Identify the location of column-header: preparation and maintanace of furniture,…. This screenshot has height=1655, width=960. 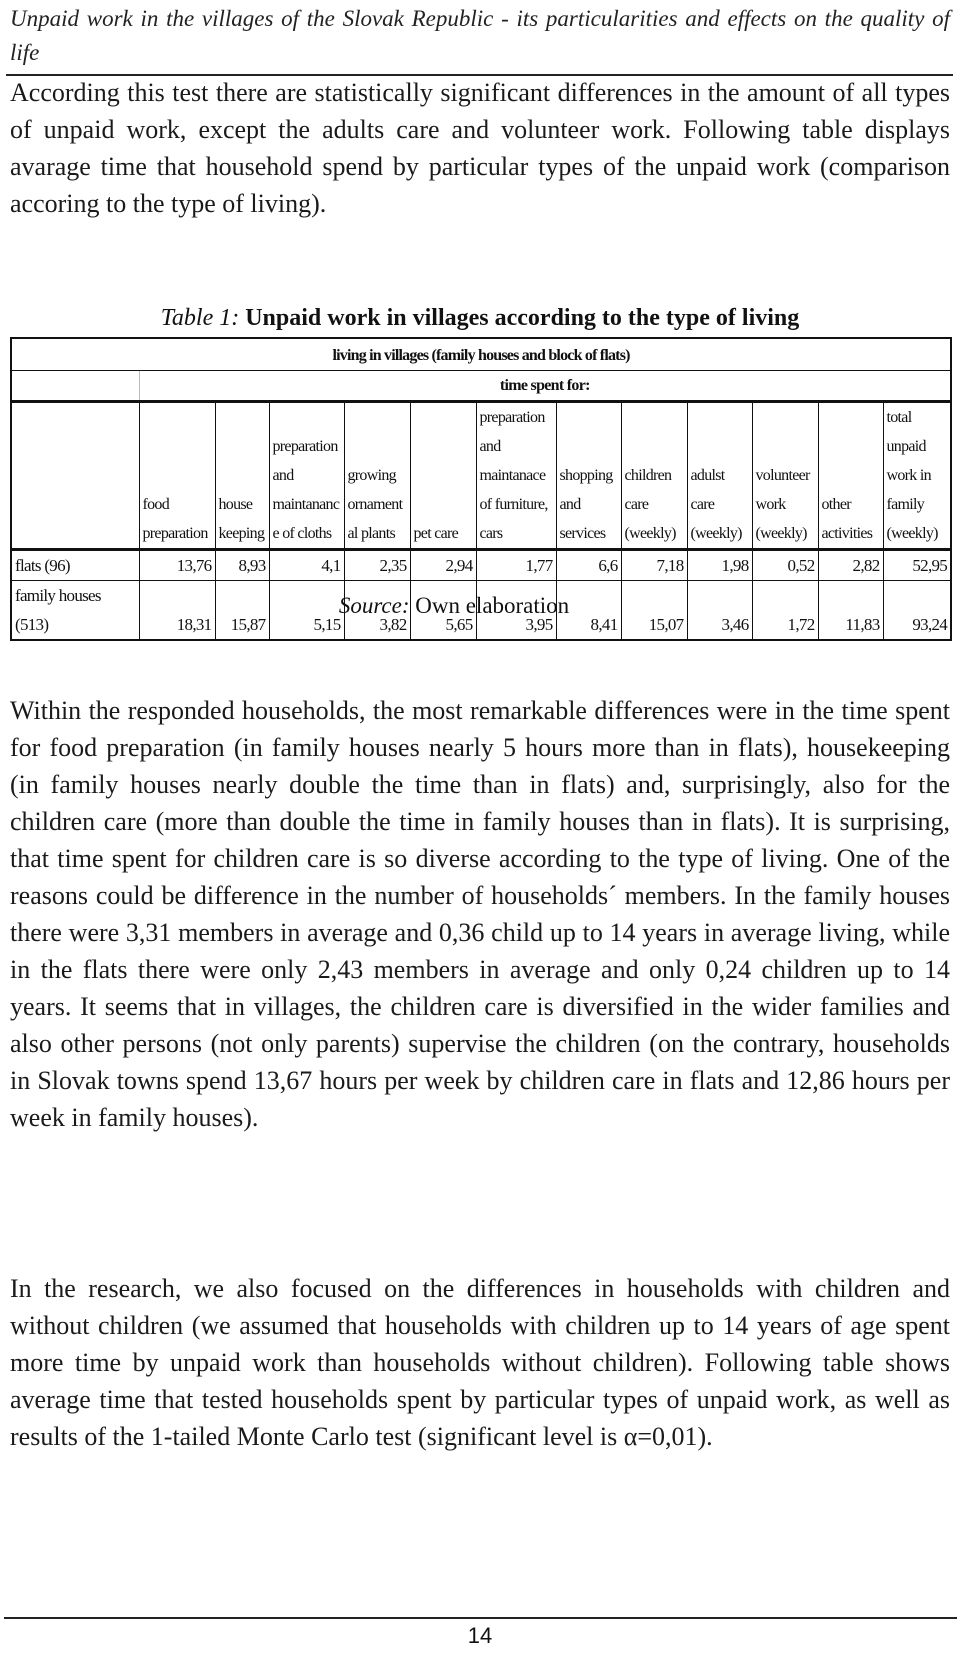
(516, 475).